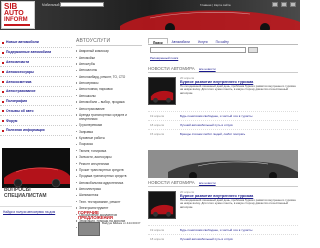 The height and width of the screenshot is (248, 320). I want to click on tab-services: Услуги, so click(203, 41).